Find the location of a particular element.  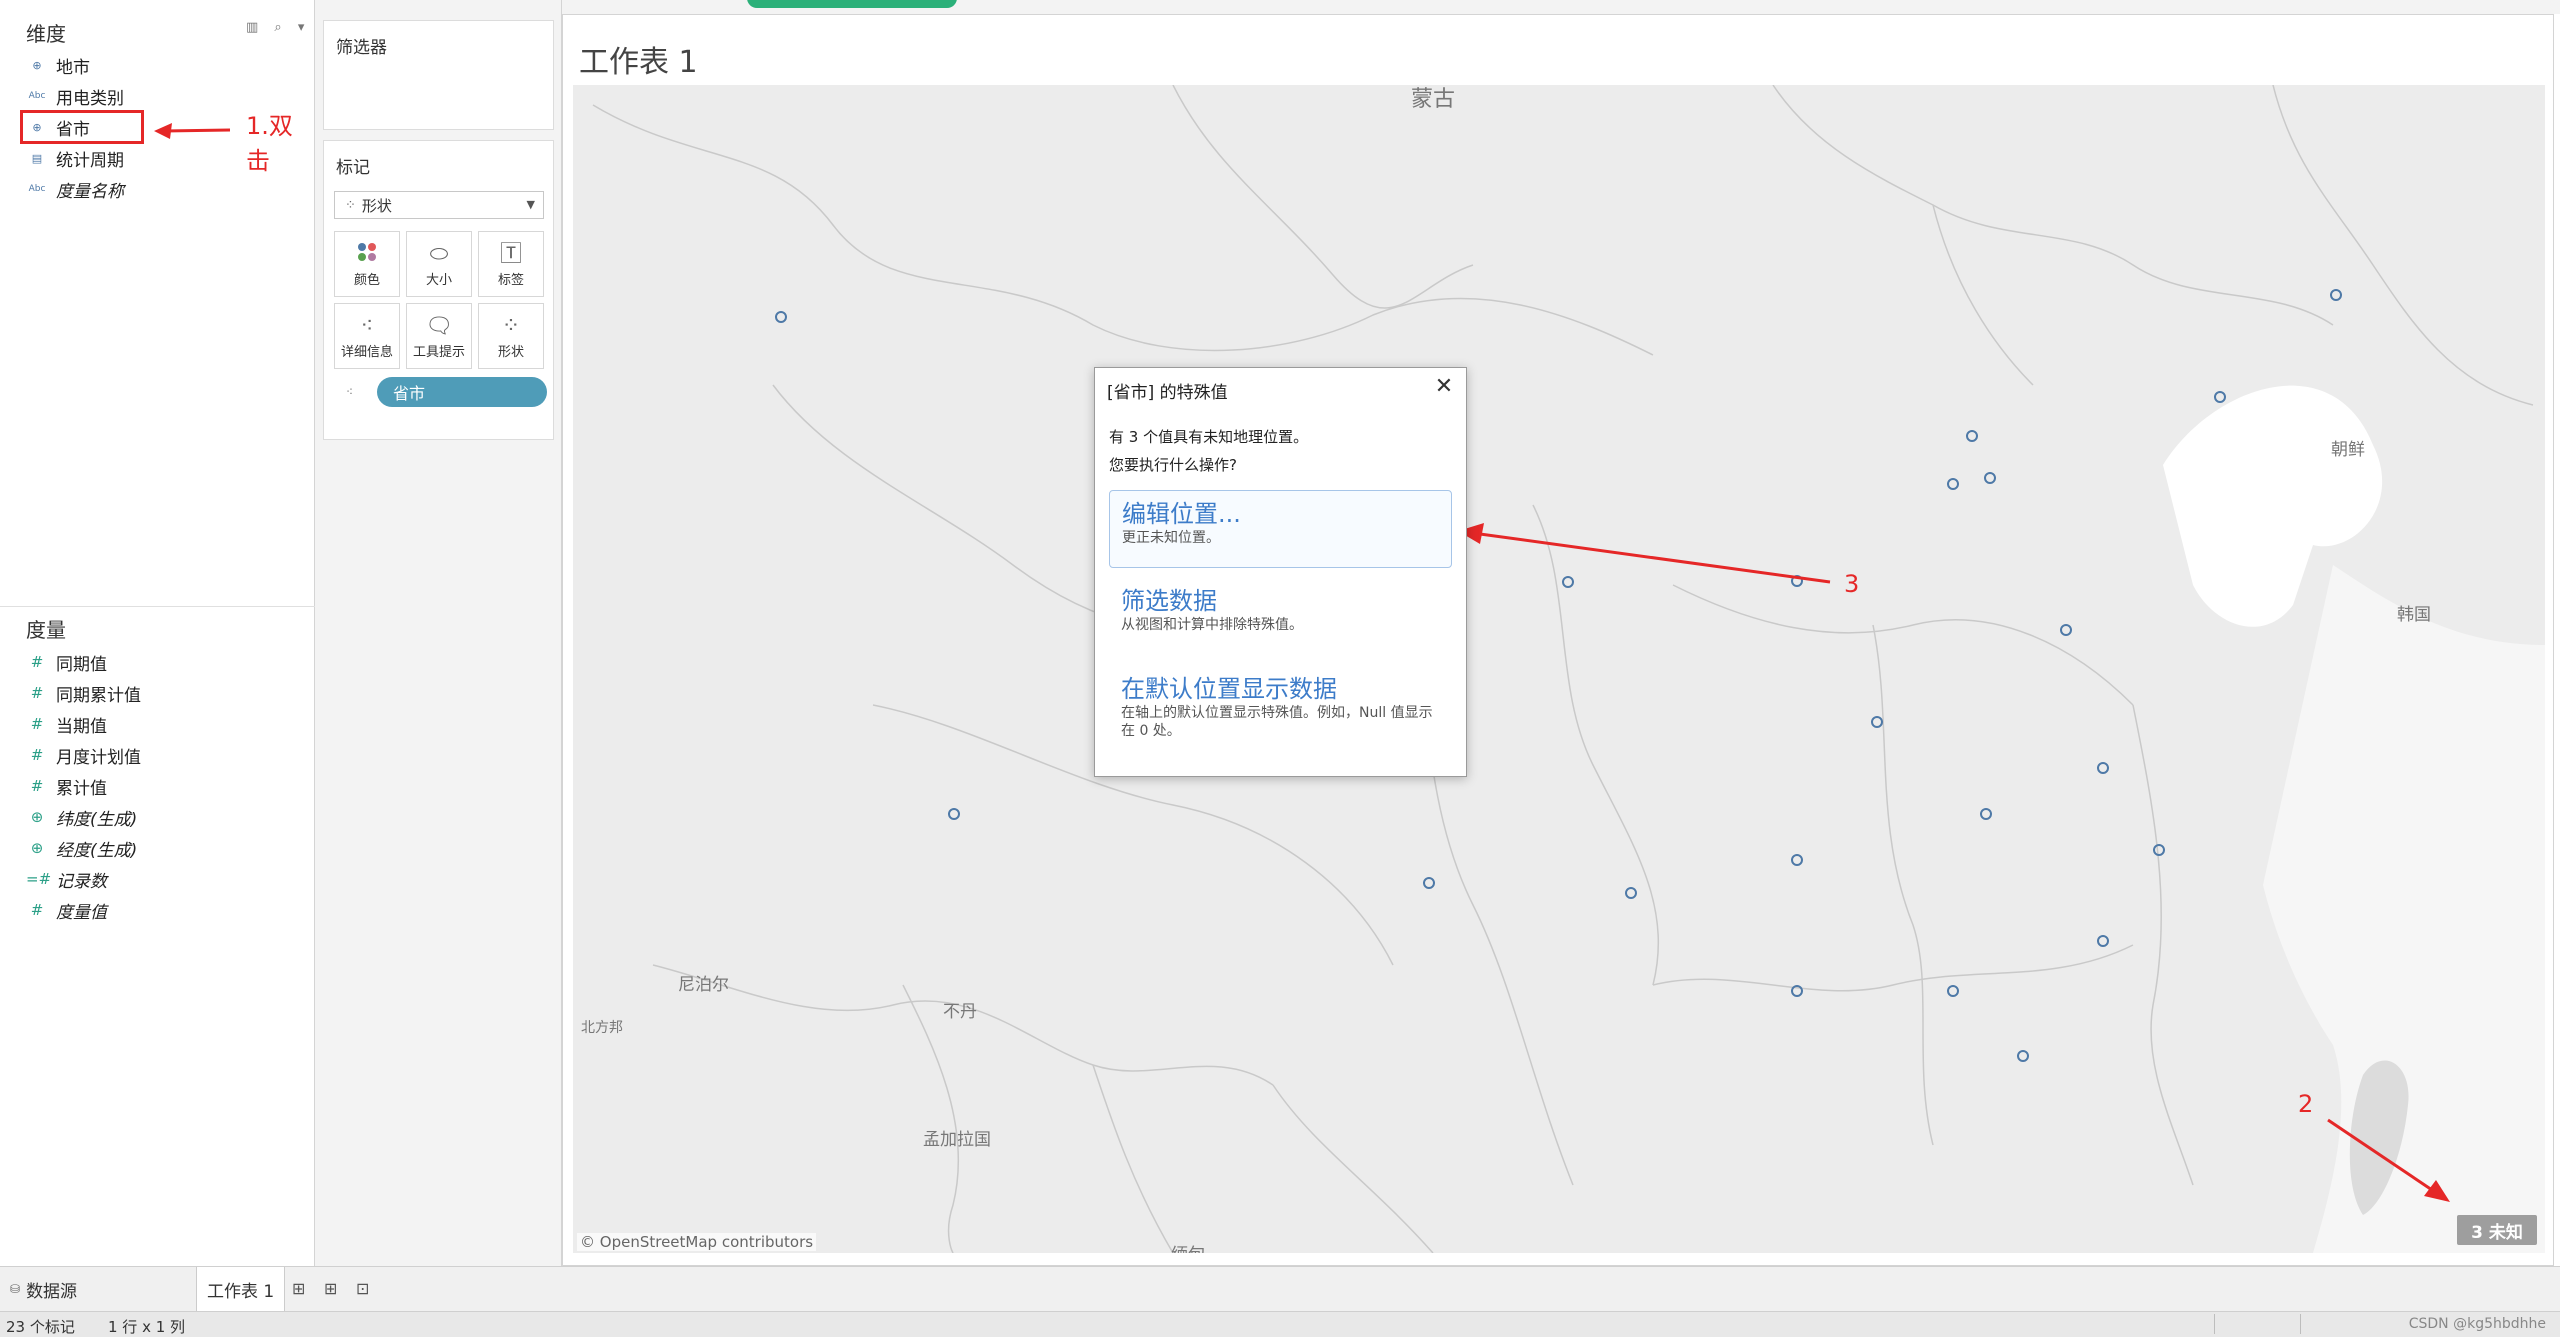

field-tongqi: # 同期值 is located at coordinates (66, 662).